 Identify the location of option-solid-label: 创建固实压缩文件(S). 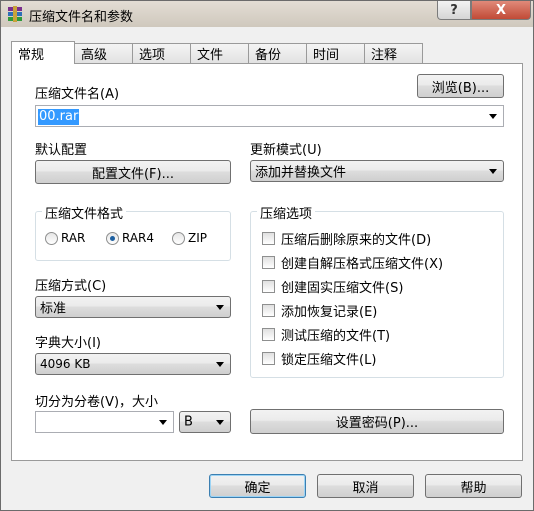
(342, 288).